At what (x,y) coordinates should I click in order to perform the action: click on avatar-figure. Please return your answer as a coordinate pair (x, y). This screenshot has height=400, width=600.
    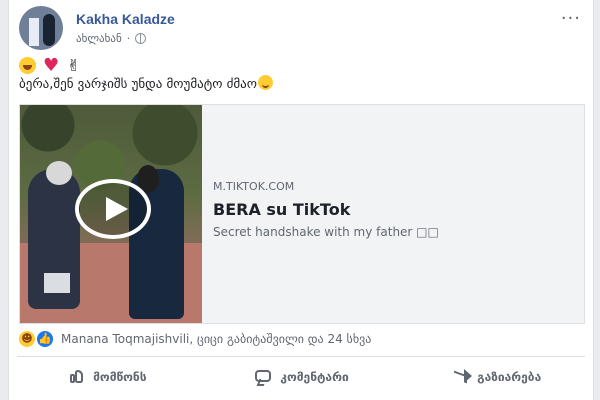
    Looking at the image, I should click on (49, 30).